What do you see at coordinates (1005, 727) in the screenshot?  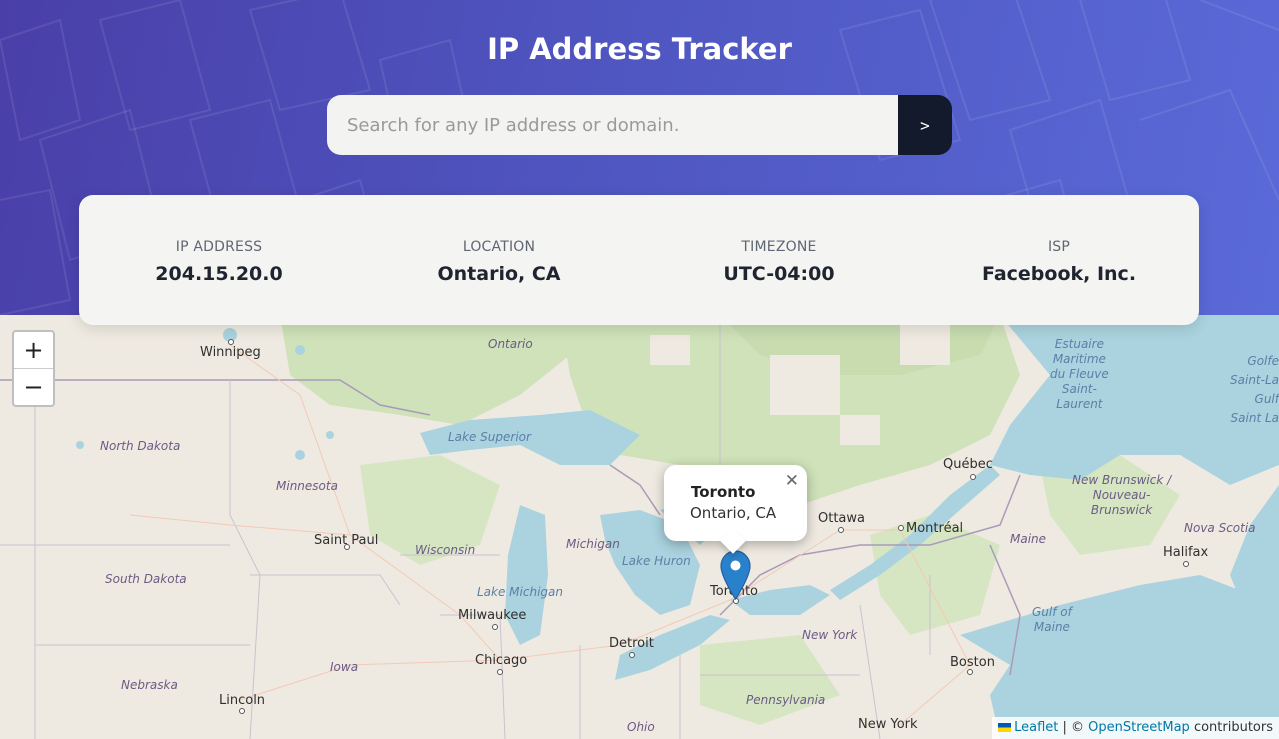 I see `ukraine-flag-icon` at bounding box center [1005, 727].